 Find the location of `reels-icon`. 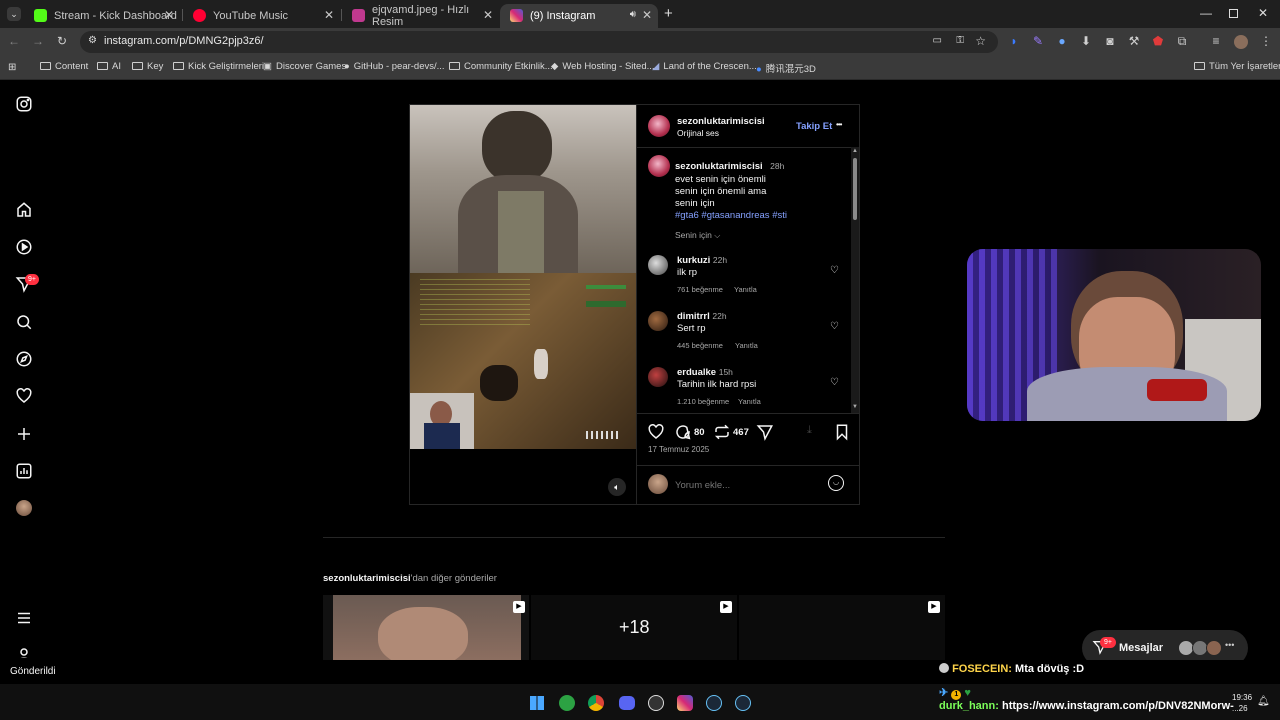

reels-icon is located at coordinates (24, 247).